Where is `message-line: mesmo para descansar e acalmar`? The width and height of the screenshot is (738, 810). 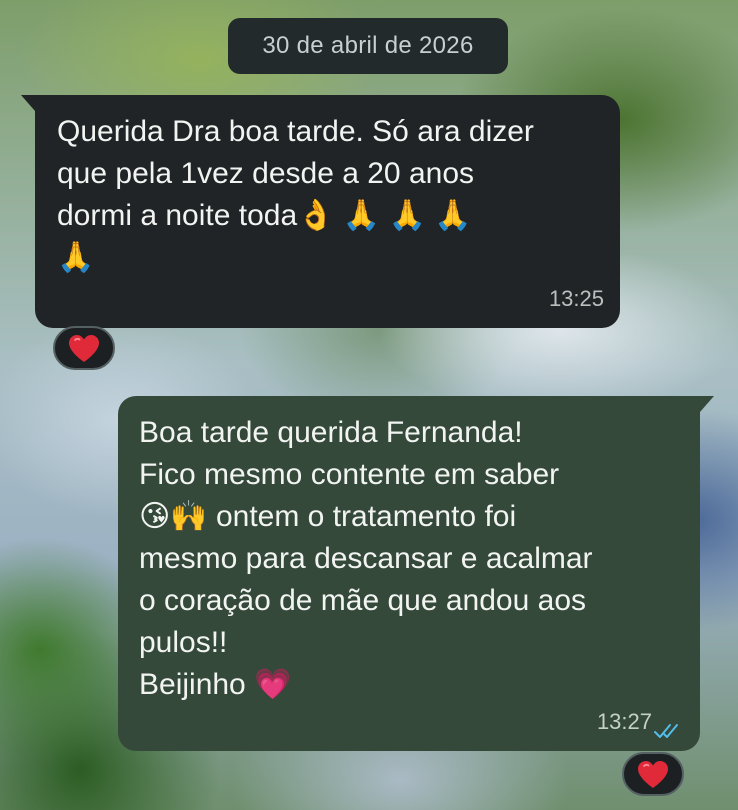 message-line: mesmo para descansar e acalmar is located at coordinates (366, 558).